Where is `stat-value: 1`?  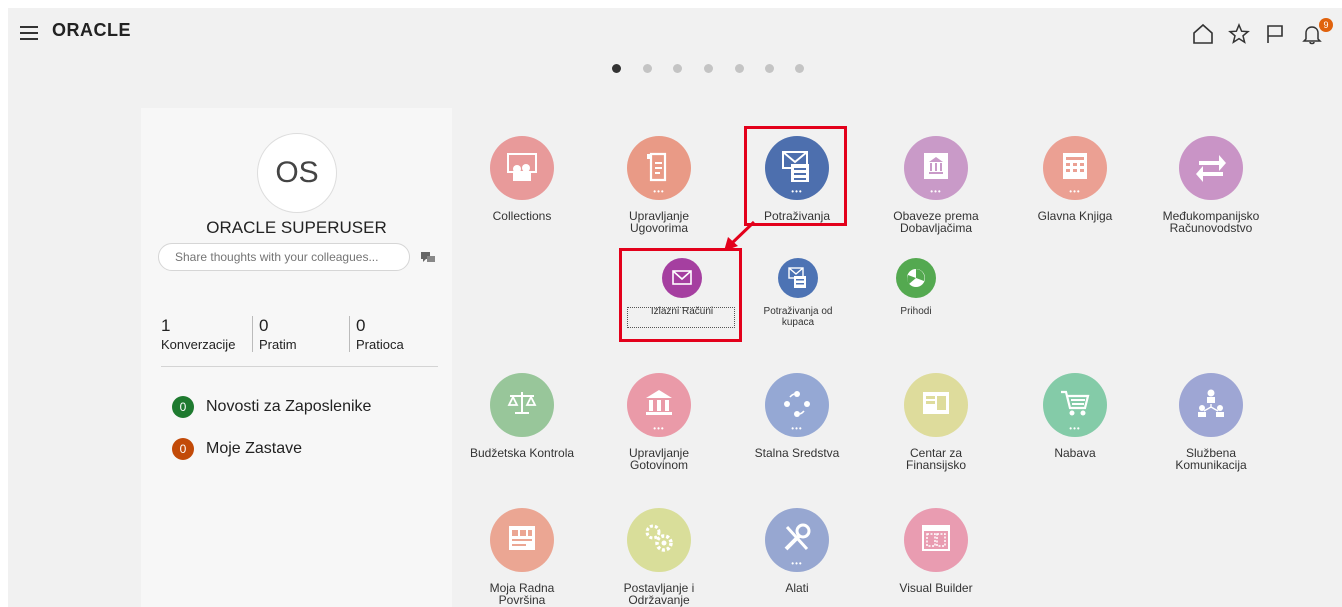
stat-value: 1 is located at coordinates (166, 325).